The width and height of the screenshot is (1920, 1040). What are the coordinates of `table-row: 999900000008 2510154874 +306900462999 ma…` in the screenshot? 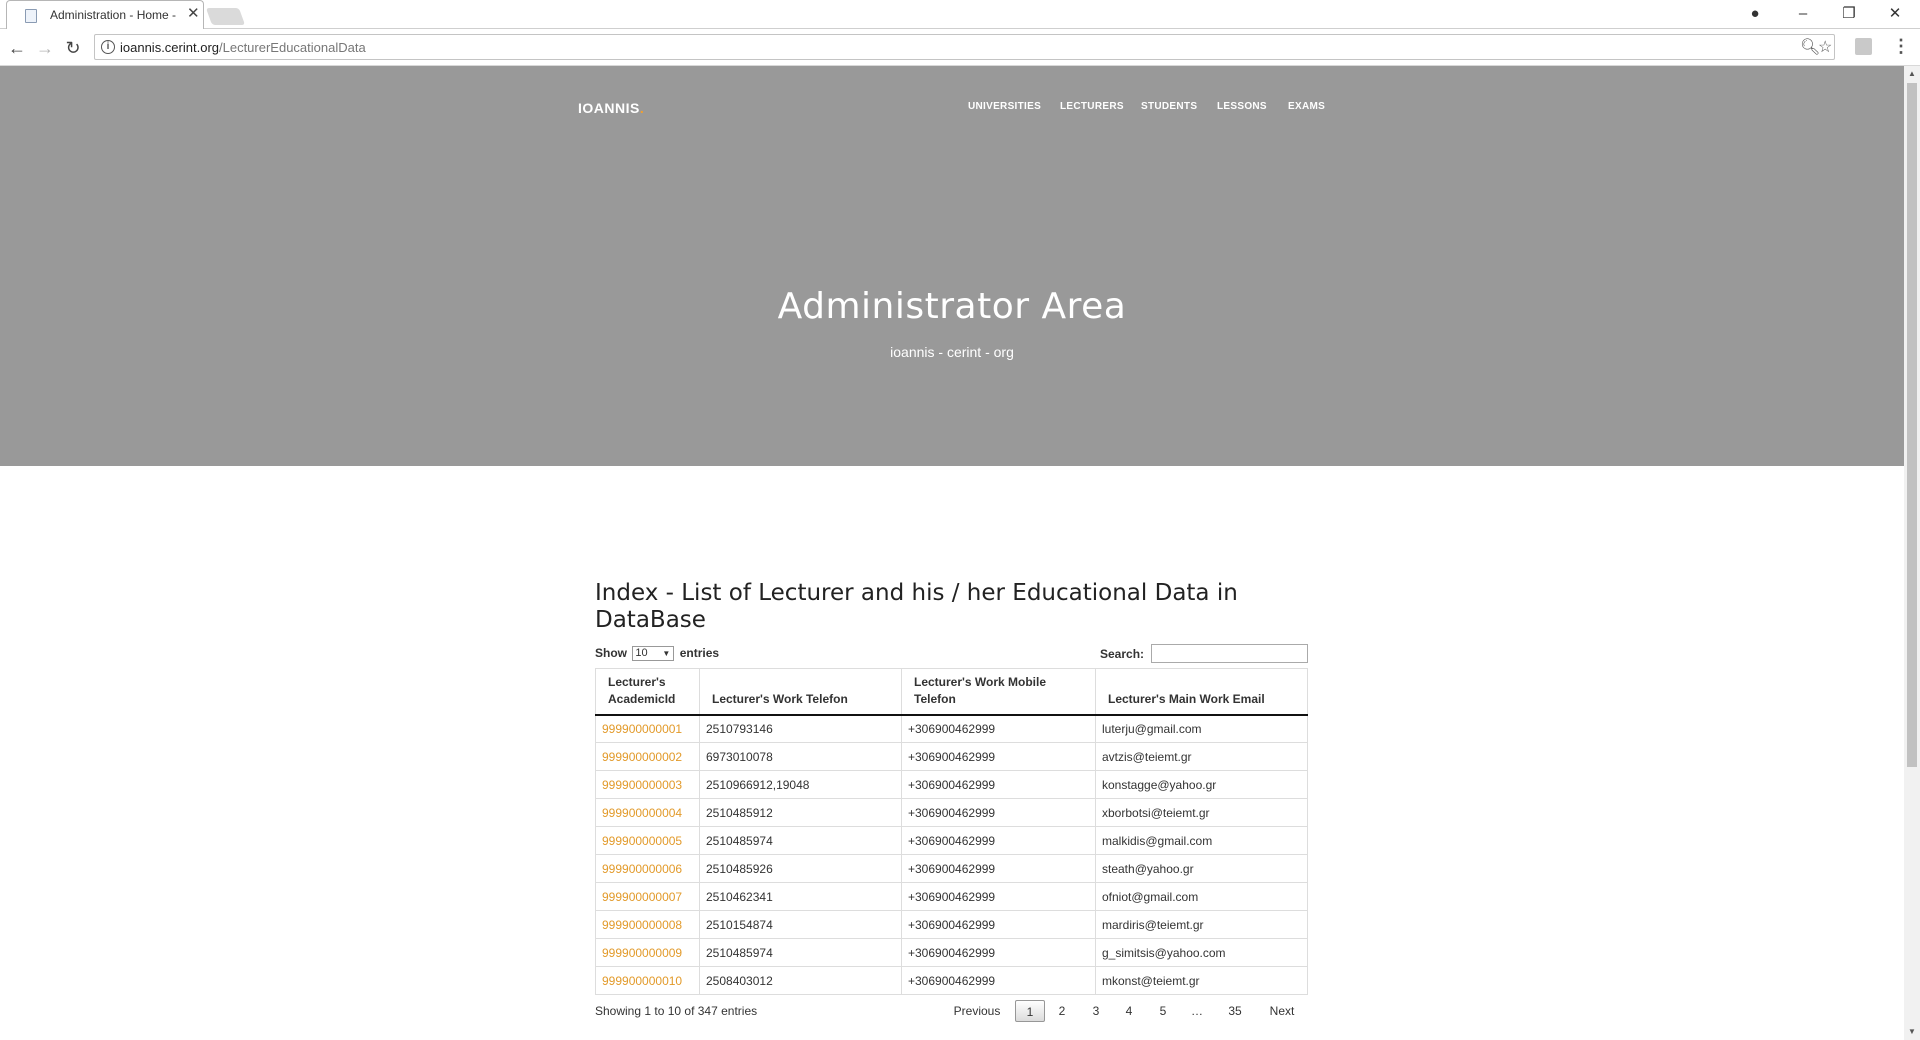 It's located at (951, 924).